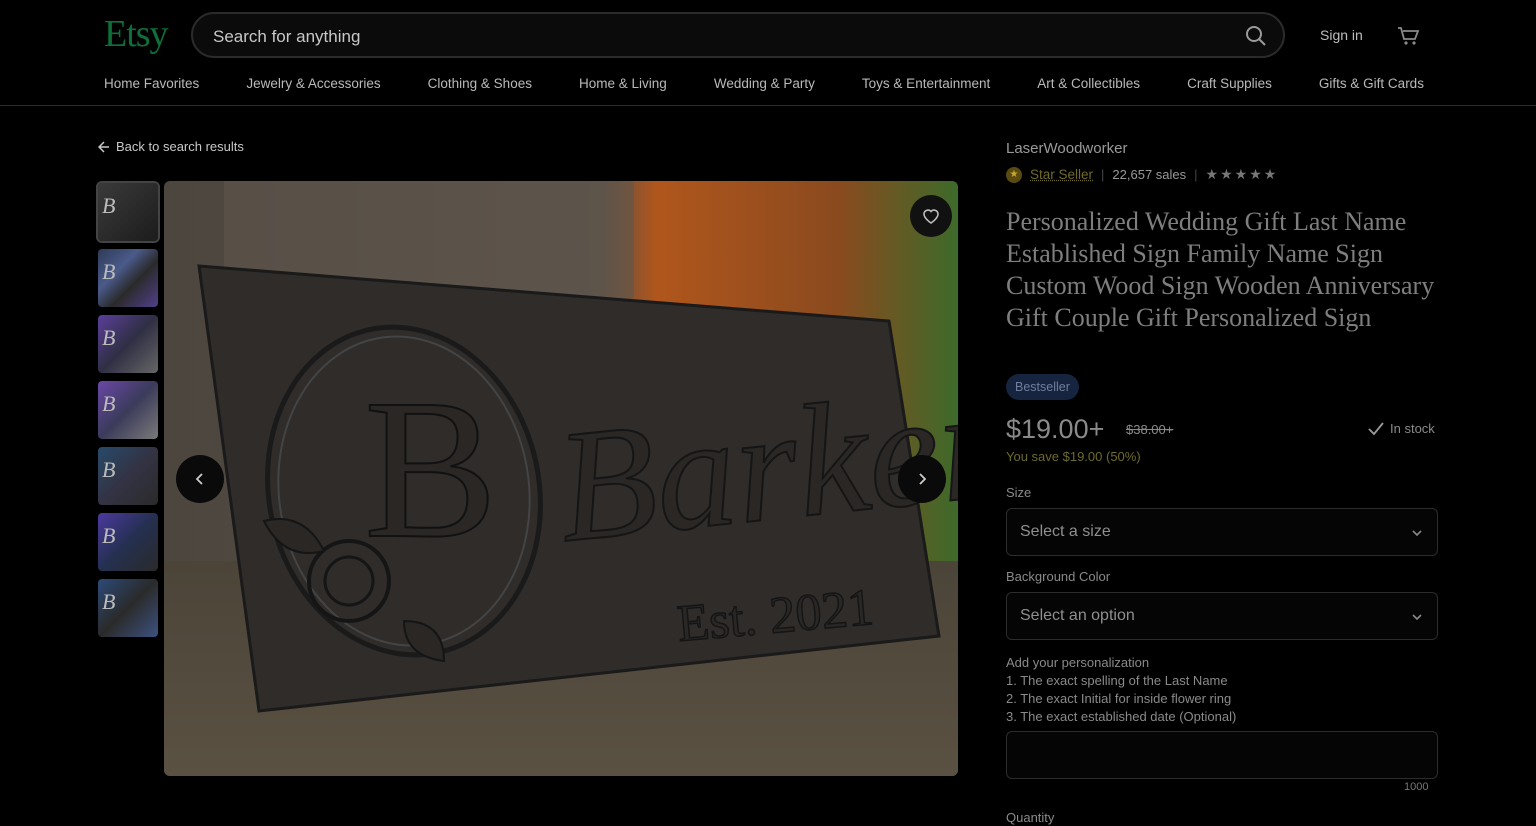  What do you see at coordinates (1412, 428) in the screenshot?
I see `stock-label: In stock` at bounding box center [1412, 428].